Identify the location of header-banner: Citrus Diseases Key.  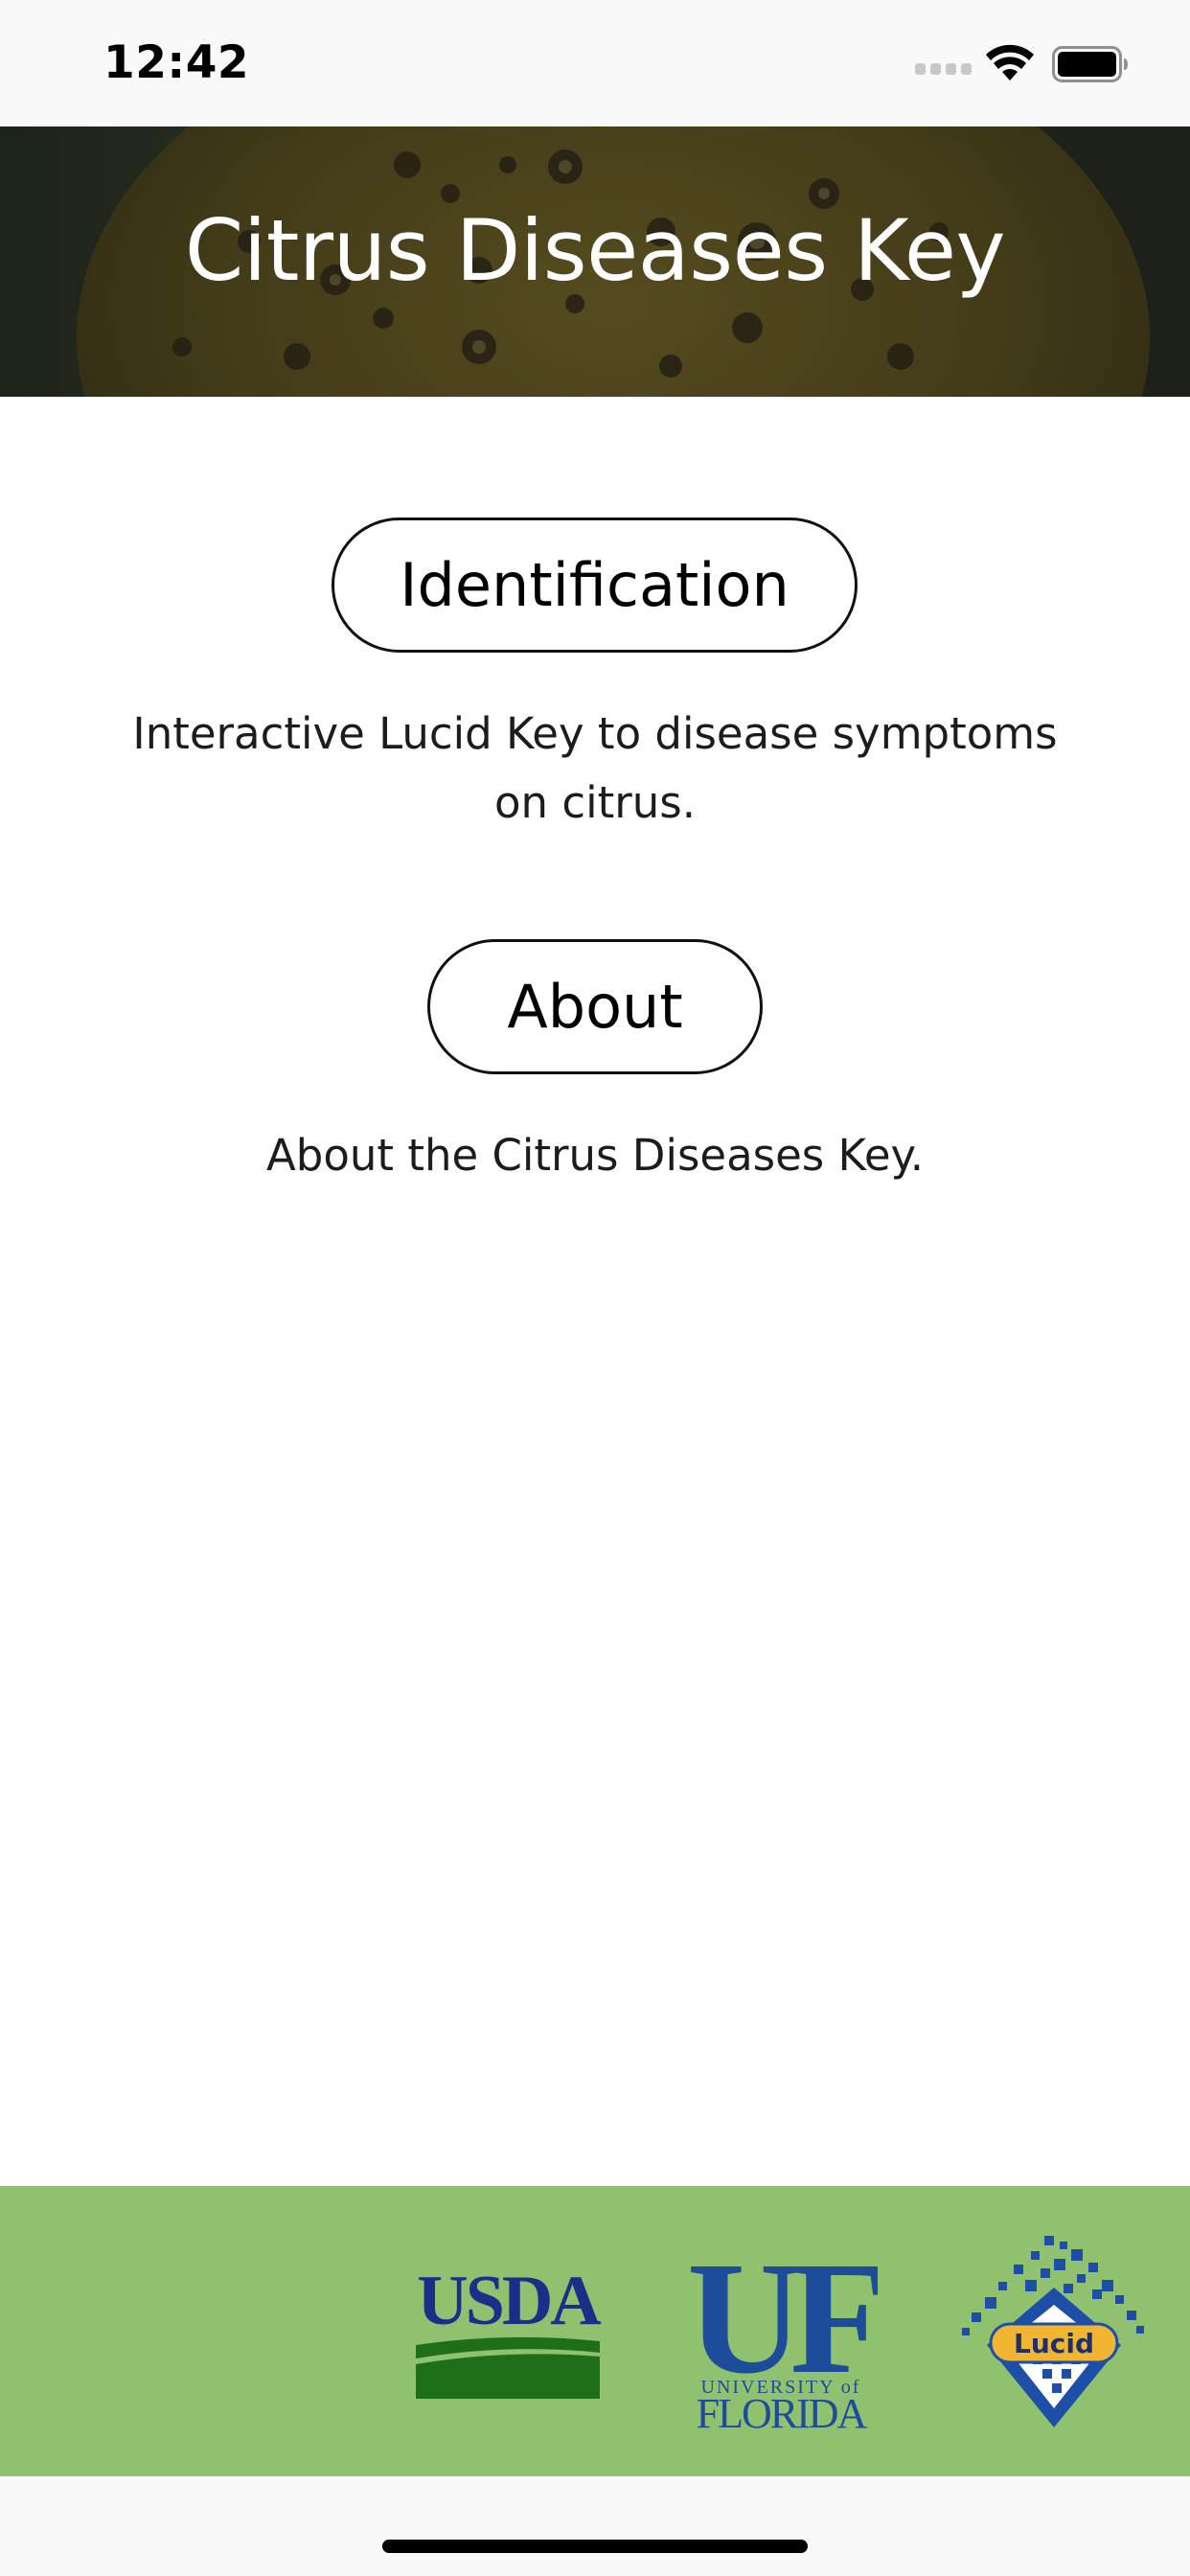
(595, 261).